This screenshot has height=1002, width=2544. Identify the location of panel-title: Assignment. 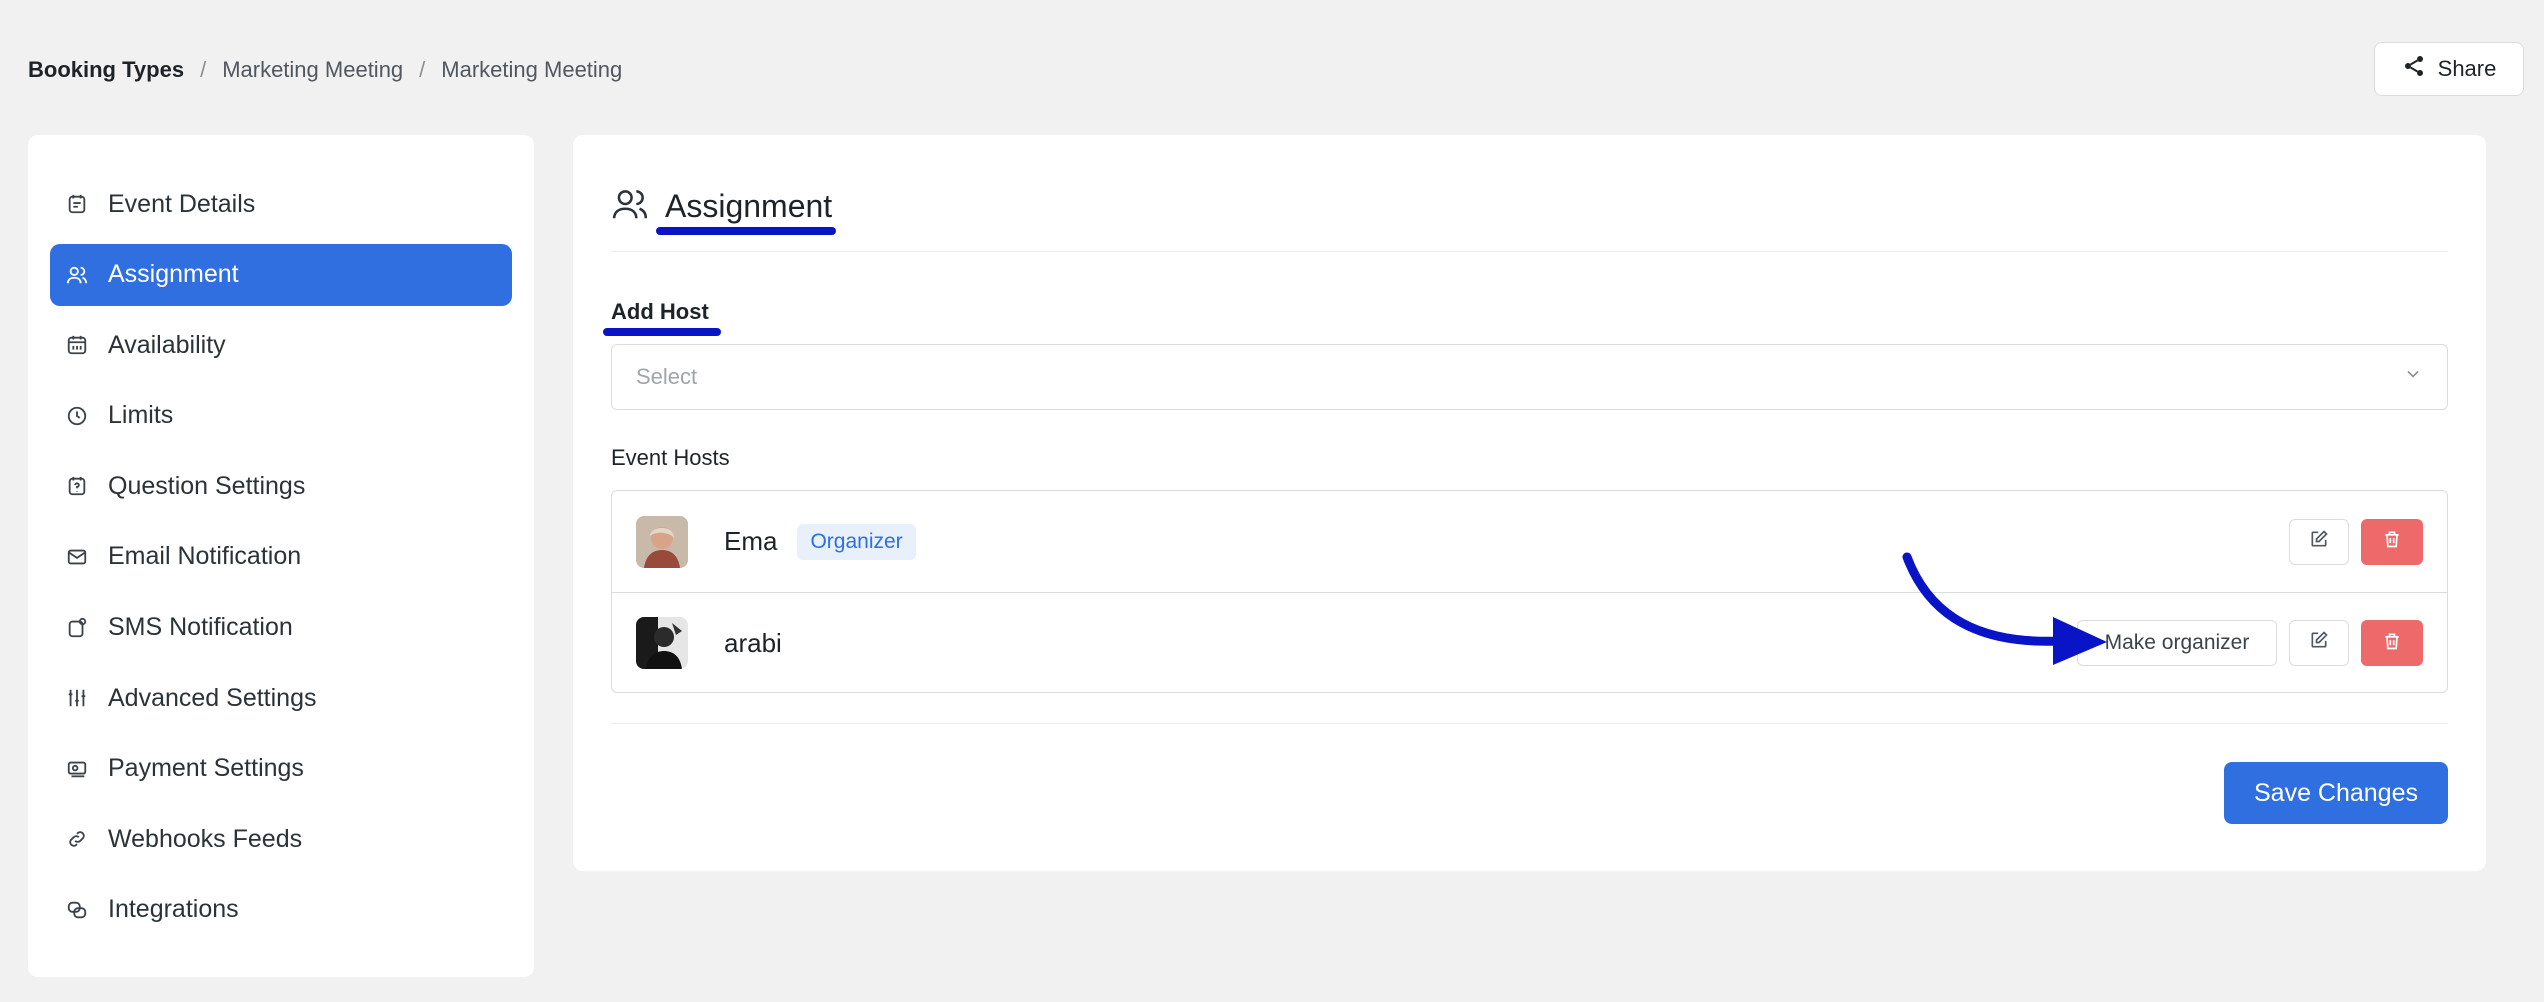
(721, 206).